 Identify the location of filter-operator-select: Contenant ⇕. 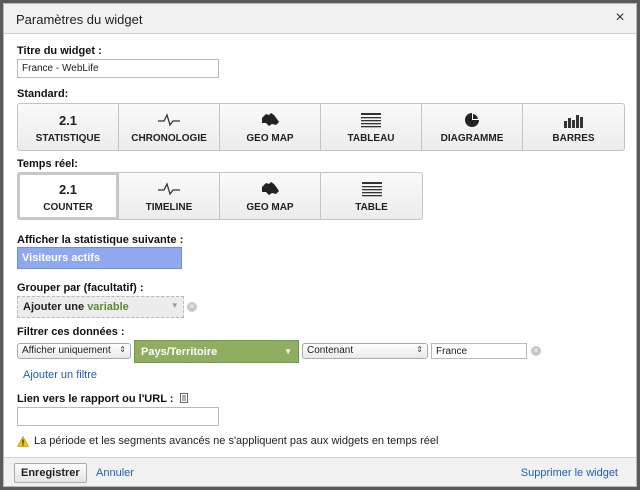
(365, 351).